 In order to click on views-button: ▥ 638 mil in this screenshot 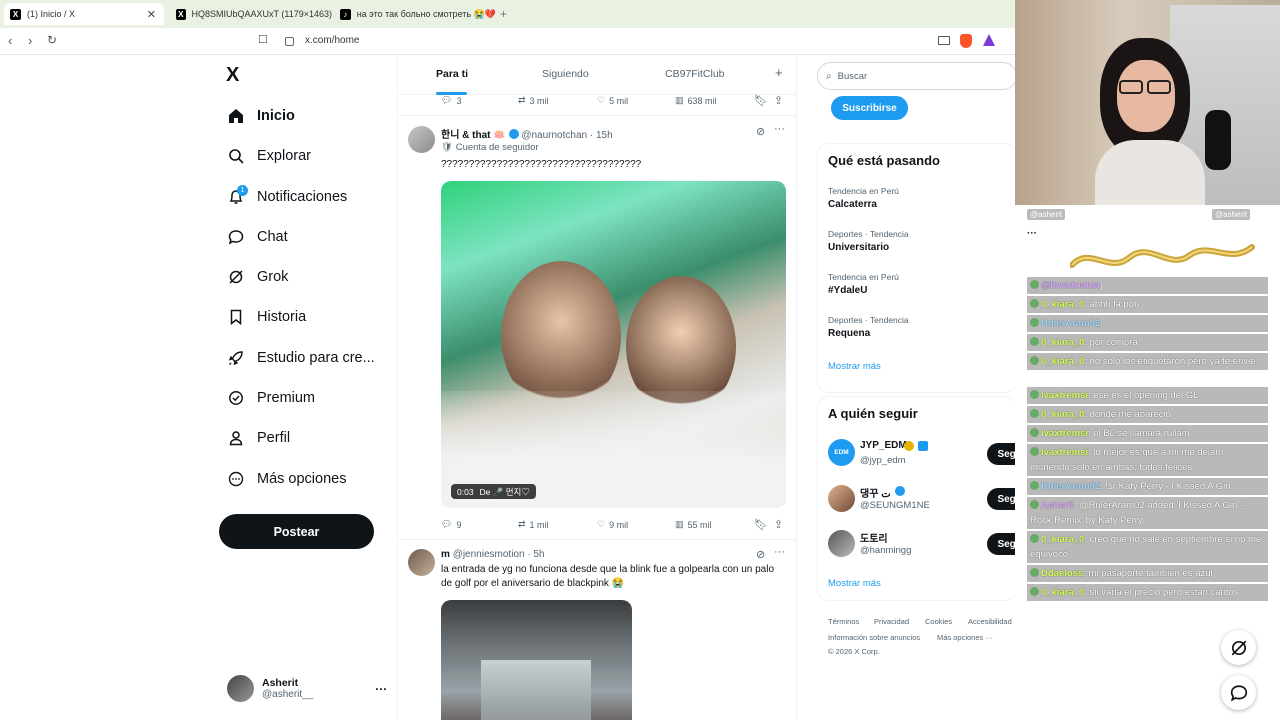, I will do `click(696, 100)`.